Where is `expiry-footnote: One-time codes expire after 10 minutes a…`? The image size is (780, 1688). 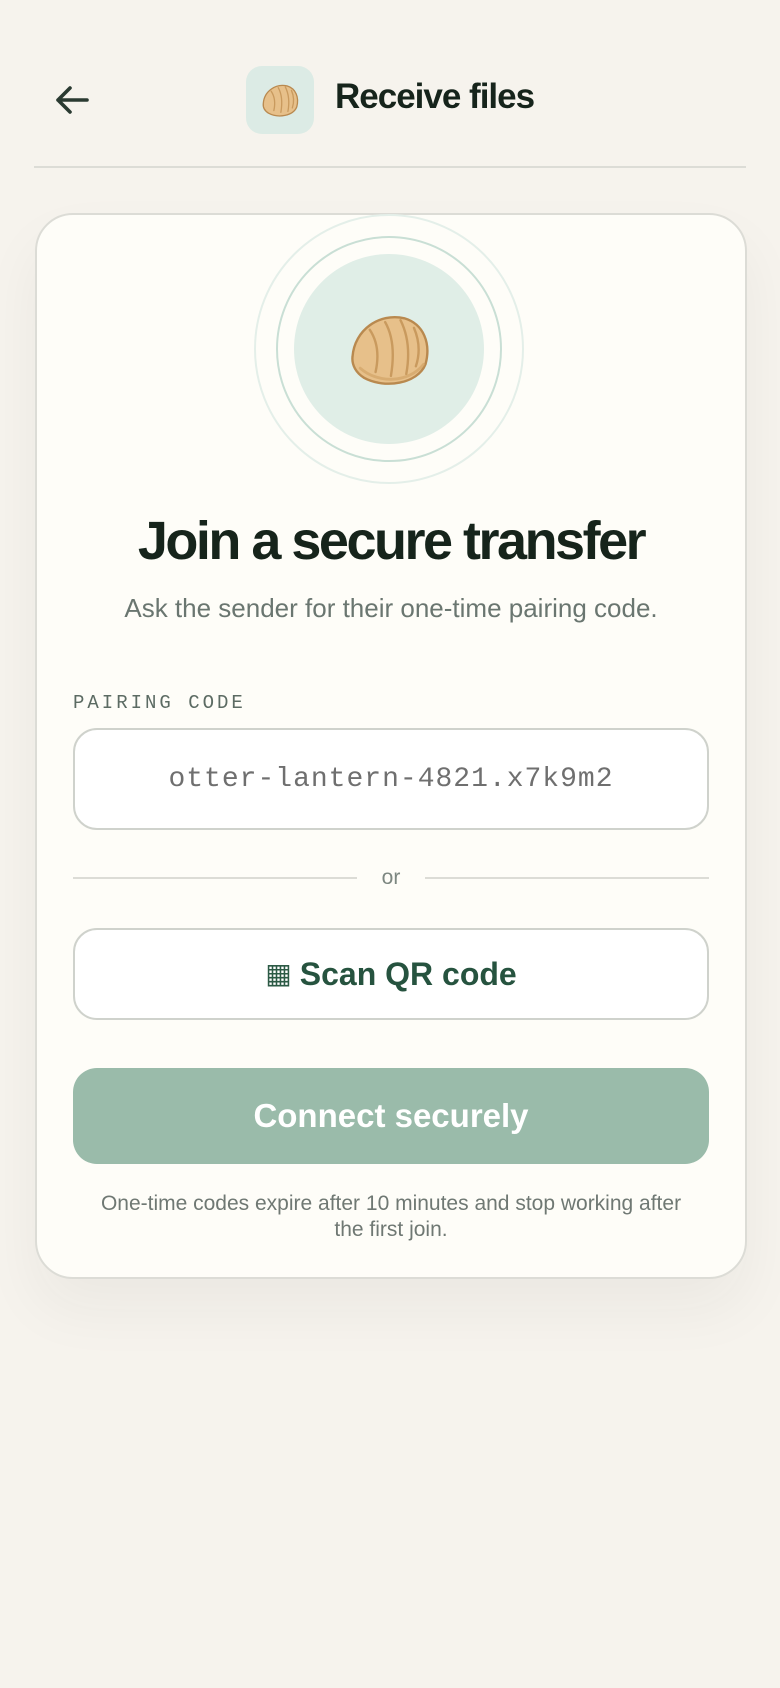
expiry-footnote: One-time codes expire after 10 minutes a… is located at coordinates (391, 1216).